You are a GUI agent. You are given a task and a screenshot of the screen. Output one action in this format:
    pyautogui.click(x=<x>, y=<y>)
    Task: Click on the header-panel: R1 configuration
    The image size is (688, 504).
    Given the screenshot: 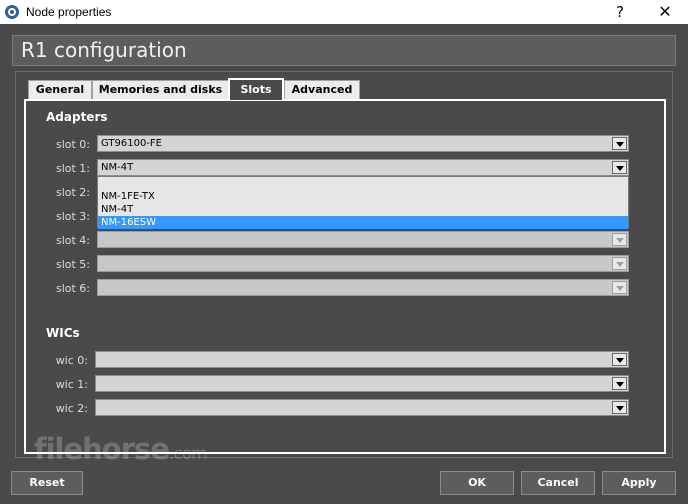 What is the action you would take?
    pyautogui.click(x=344, y=50)
    